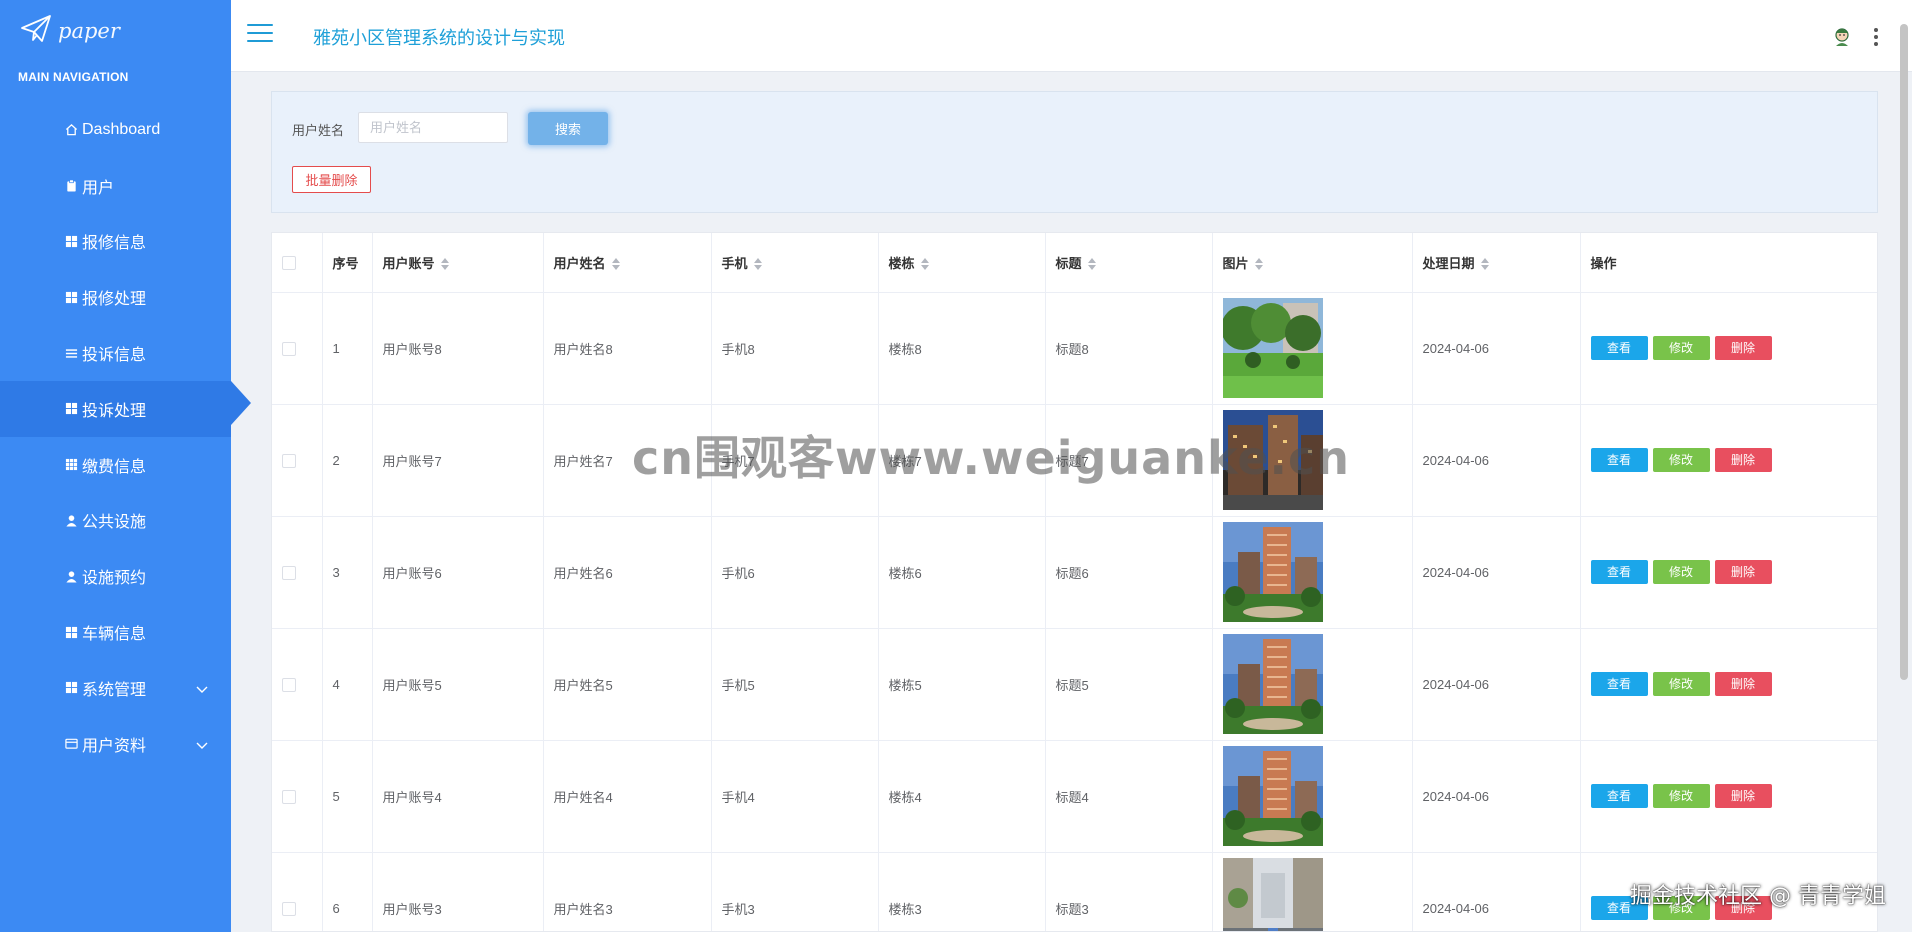  I want to click on batch-delete-button: 批量删除, so click(331, 179).